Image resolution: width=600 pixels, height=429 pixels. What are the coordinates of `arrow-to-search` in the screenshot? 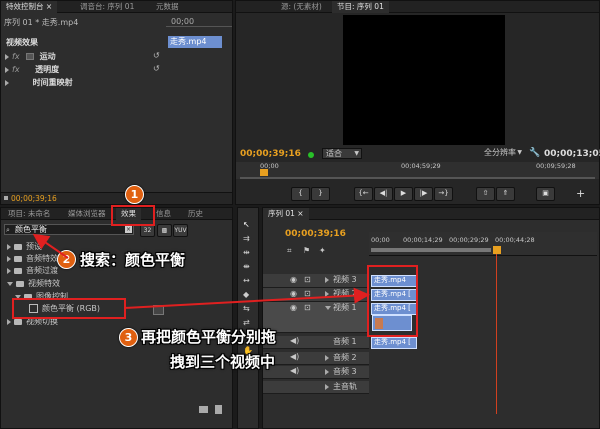 It's located at (50, 246).